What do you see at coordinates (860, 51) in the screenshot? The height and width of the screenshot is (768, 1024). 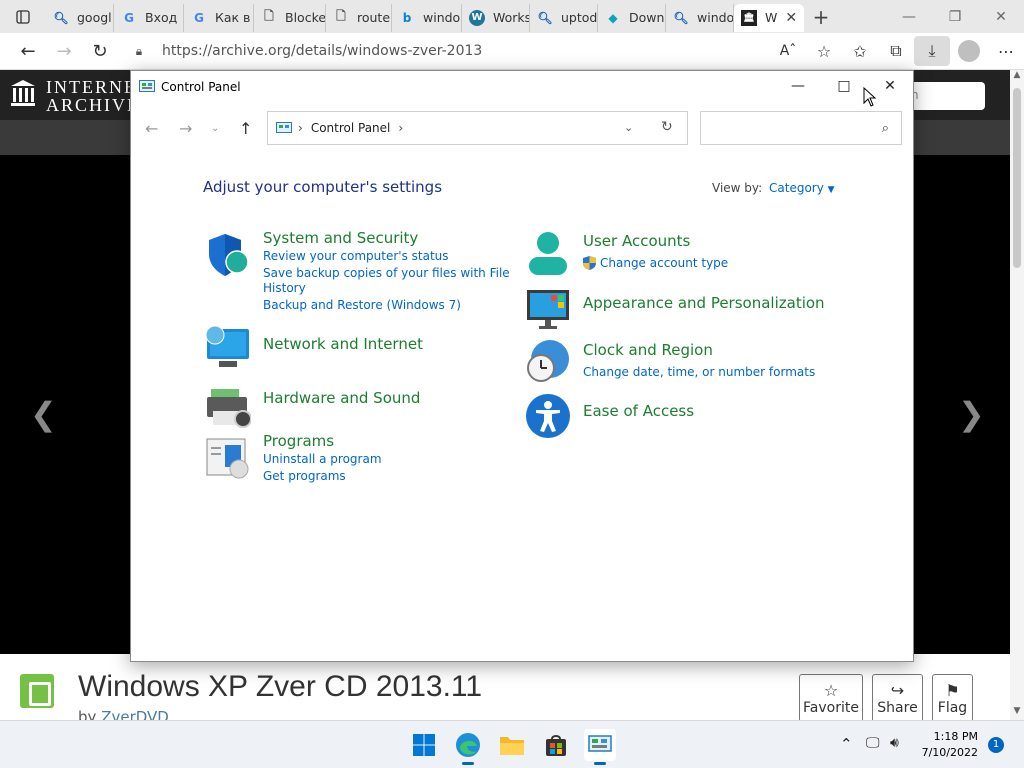 I see `favorites-button: ✩` at bounding box center [860, 51].